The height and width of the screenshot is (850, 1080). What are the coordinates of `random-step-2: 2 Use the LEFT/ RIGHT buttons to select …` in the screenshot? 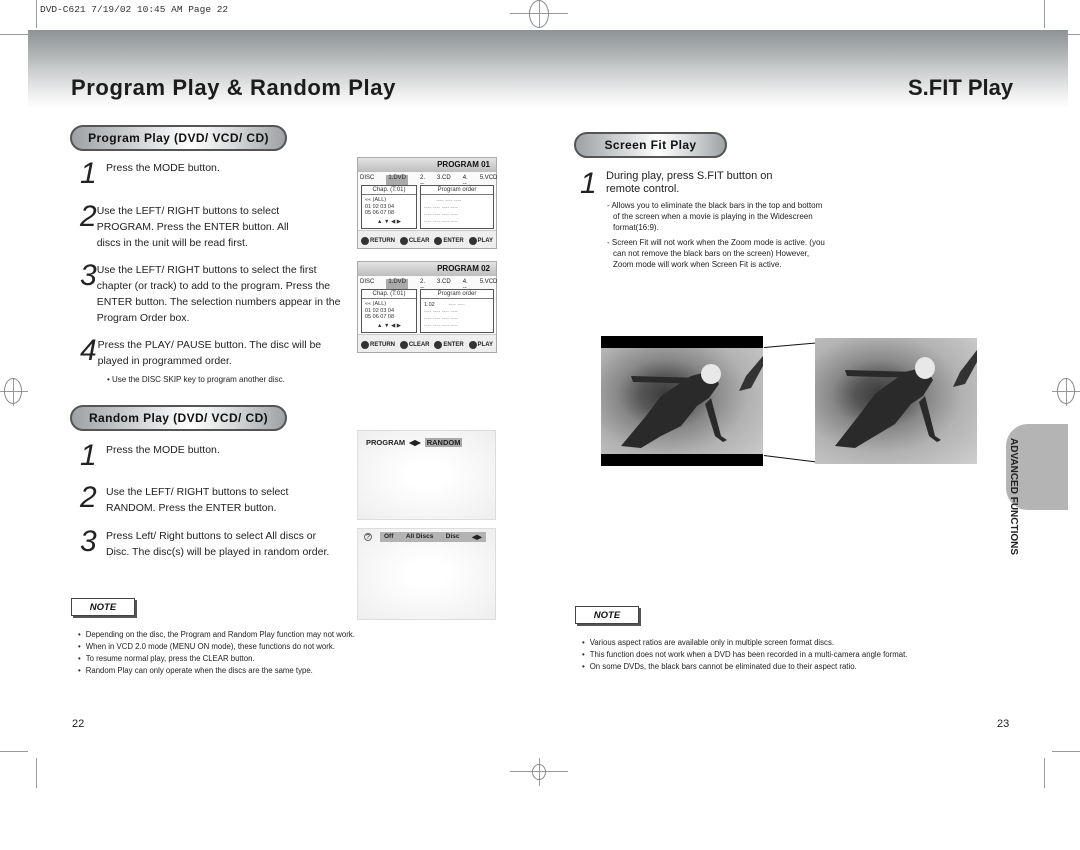 It's located at (211, 498).